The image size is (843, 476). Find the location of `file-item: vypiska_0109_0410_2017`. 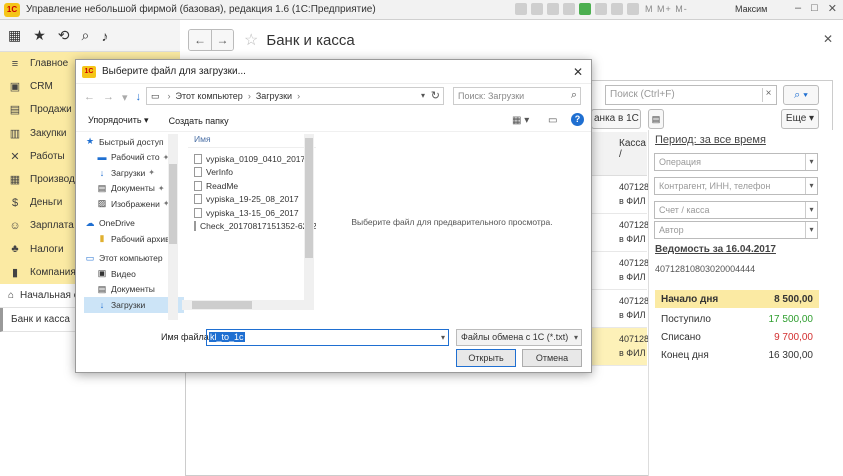

file-item: vypiska_0109_0410_2017 is located at coordinates (252, 159).